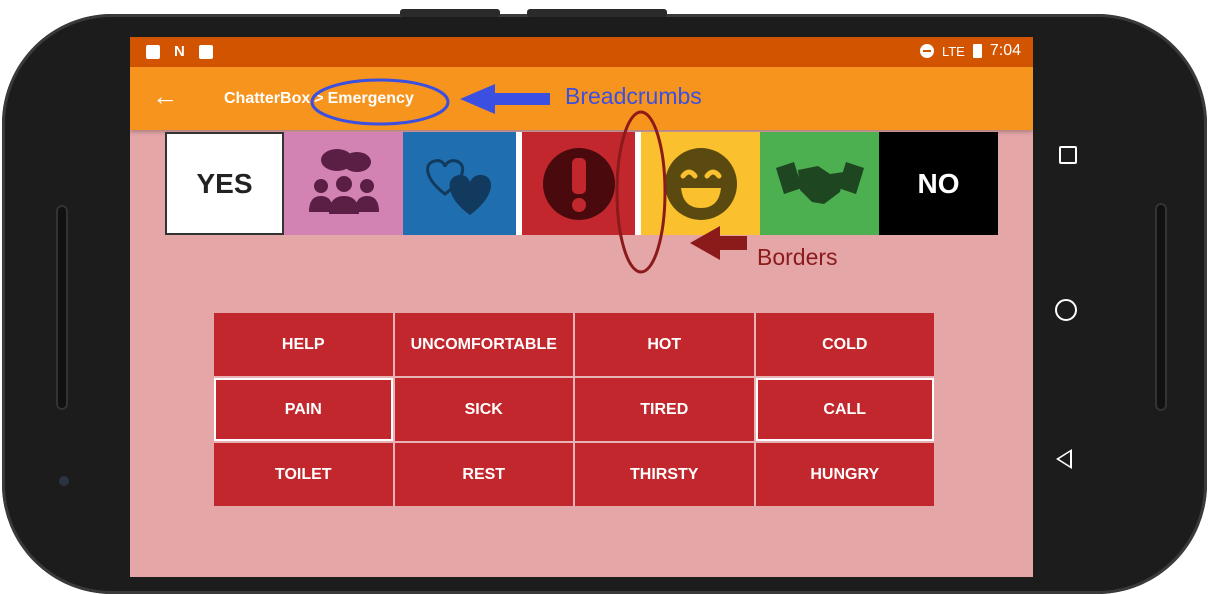  I want to click on back-arrow-icon: ←, so click(165, 96).